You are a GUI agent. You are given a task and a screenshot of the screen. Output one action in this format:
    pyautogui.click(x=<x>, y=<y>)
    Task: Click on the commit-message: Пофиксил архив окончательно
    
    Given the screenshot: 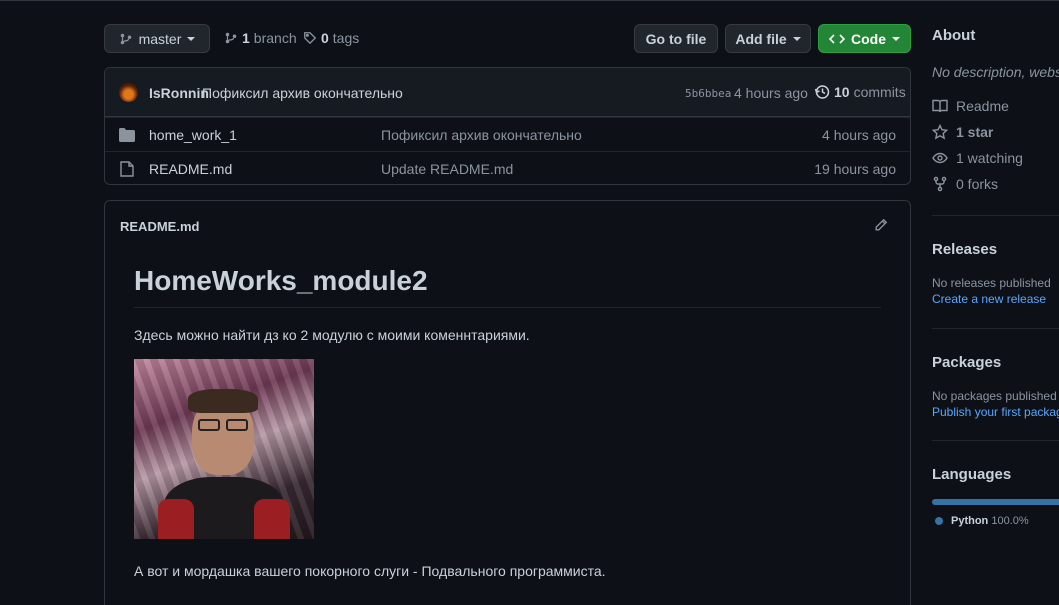 What is the action you would take?
    pyautogui.click(x=302, y=93)
    